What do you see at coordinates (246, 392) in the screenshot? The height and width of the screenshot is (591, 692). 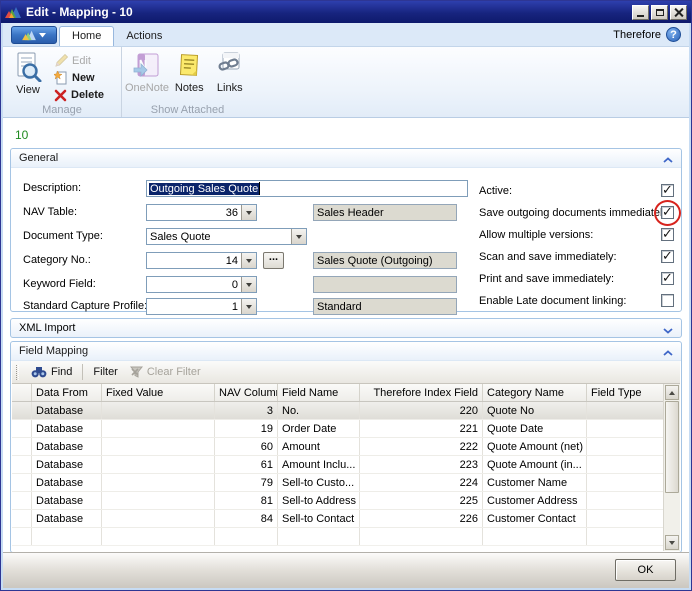 I see `column-header-nav-column: NAV Column` at bounding box center [246, 392].